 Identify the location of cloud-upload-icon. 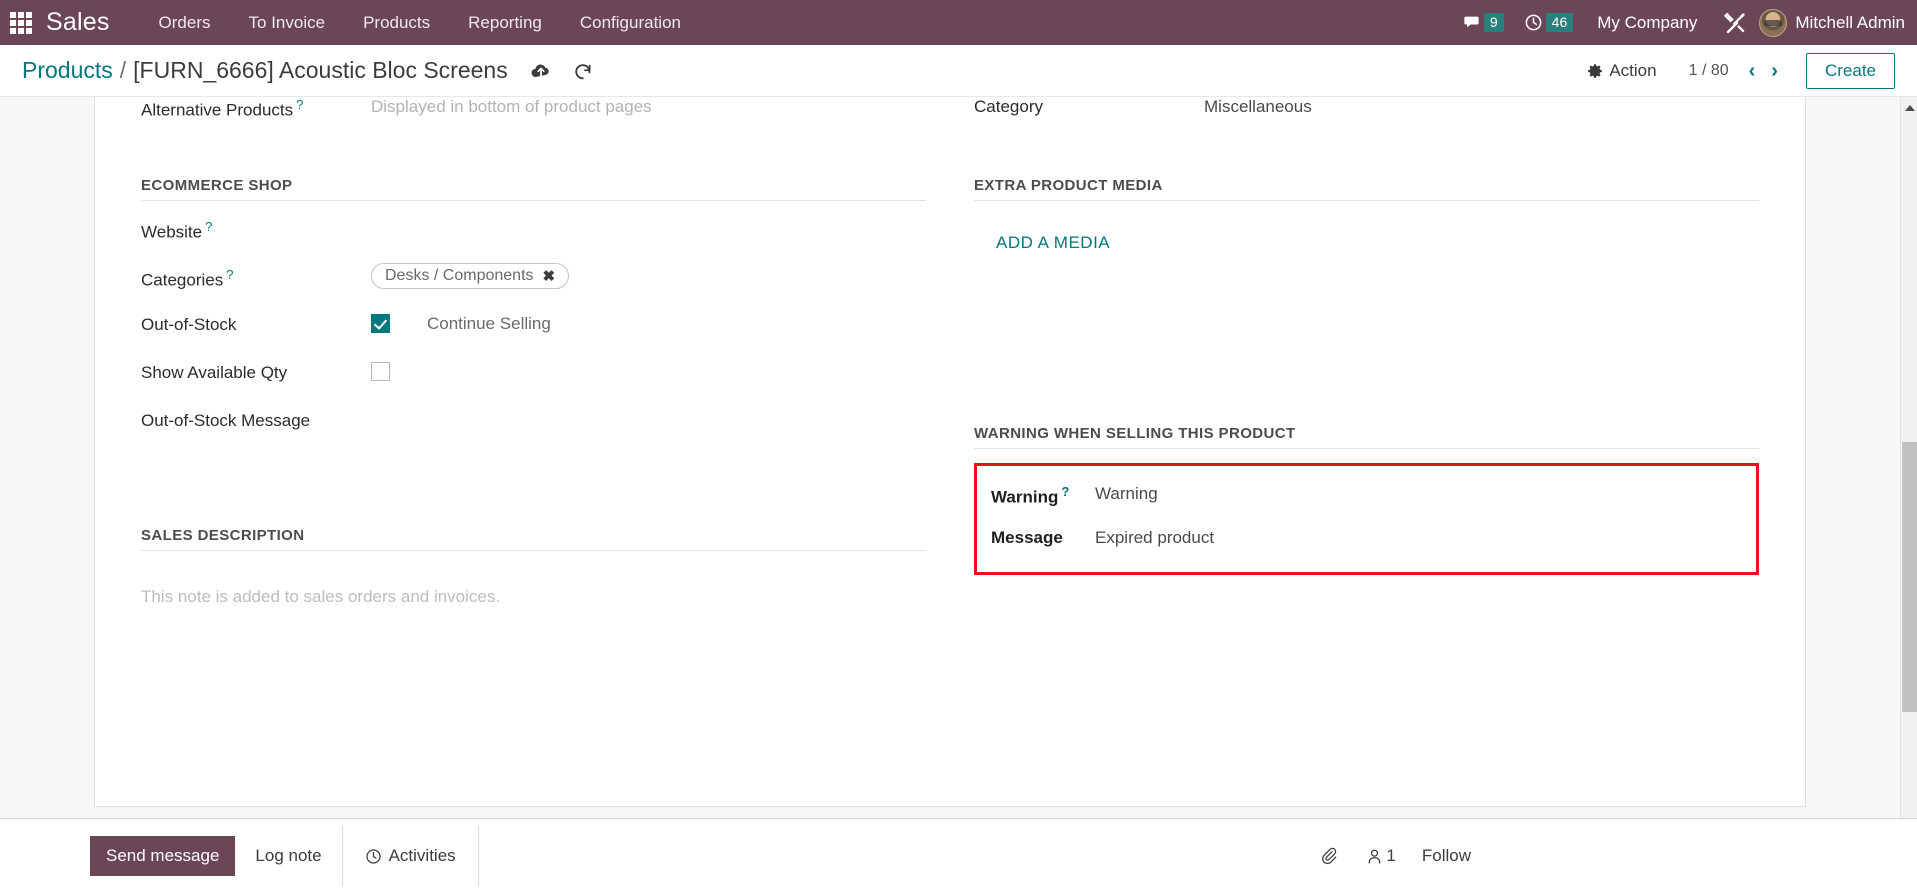
(541, 71).